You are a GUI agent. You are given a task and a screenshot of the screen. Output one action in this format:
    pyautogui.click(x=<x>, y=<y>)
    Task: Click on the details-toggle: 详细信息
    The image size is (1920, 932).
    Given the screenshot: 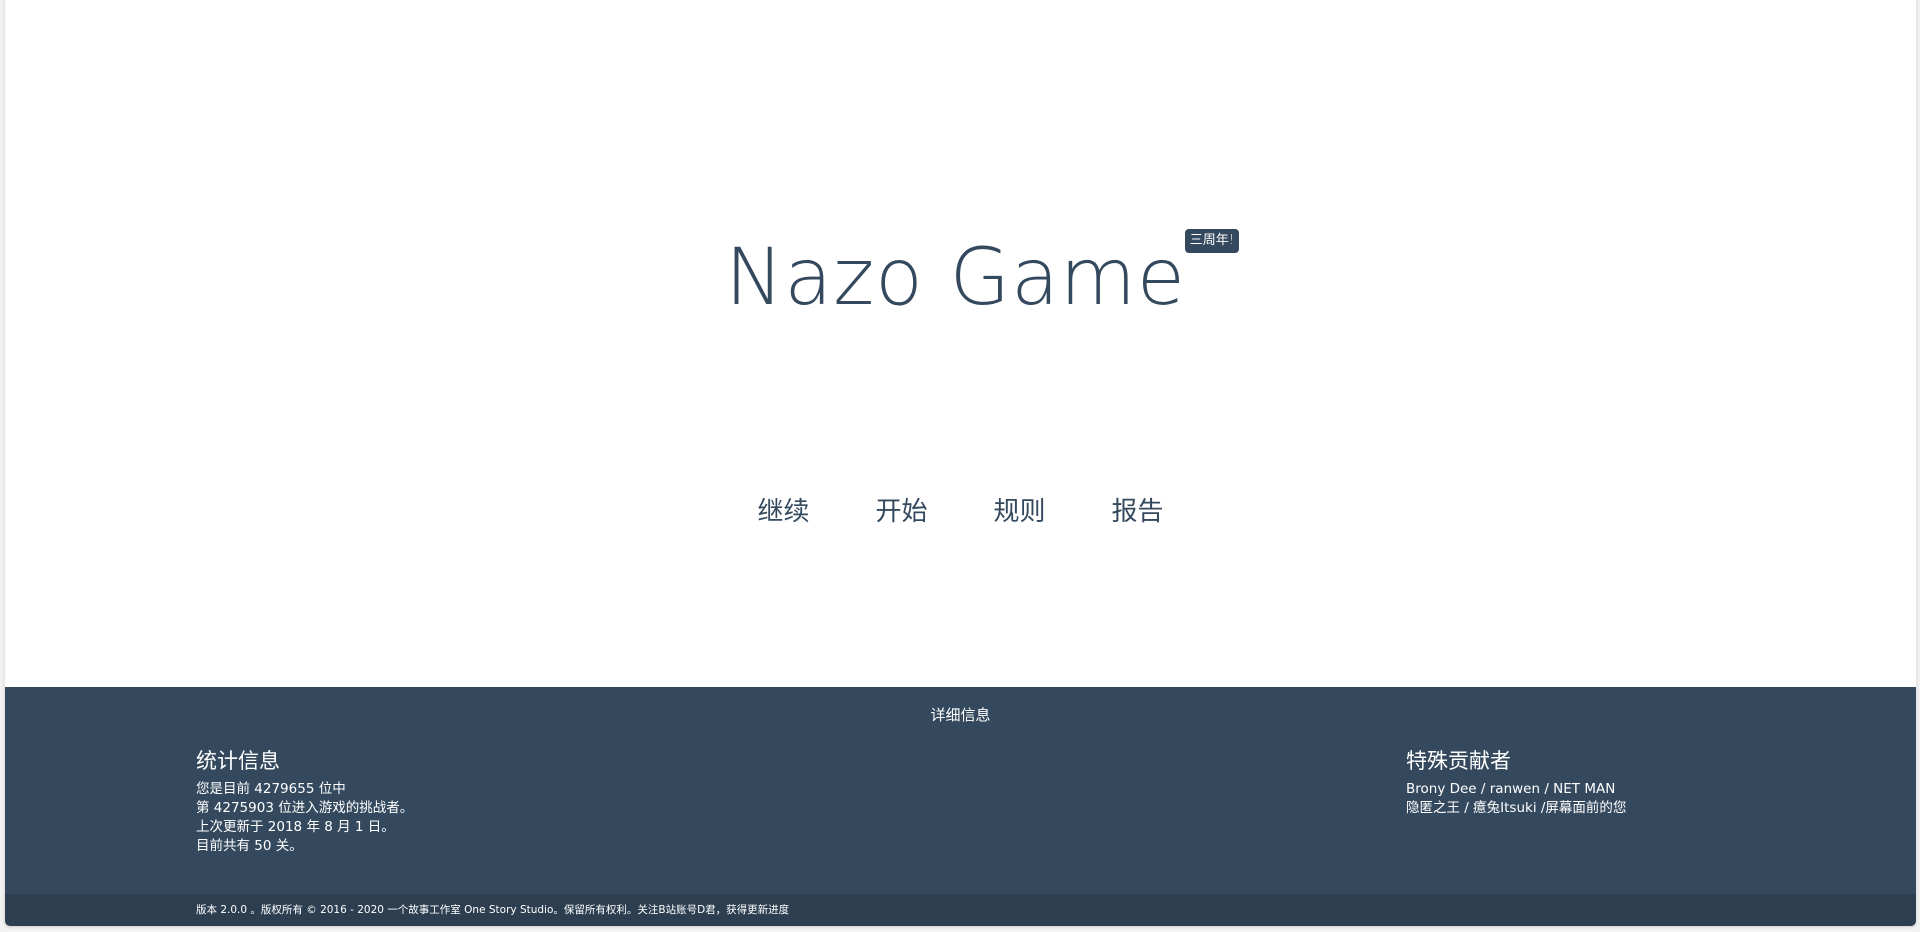 What is the action you would take?
    pyautogui.click(x=960, y=715)
    